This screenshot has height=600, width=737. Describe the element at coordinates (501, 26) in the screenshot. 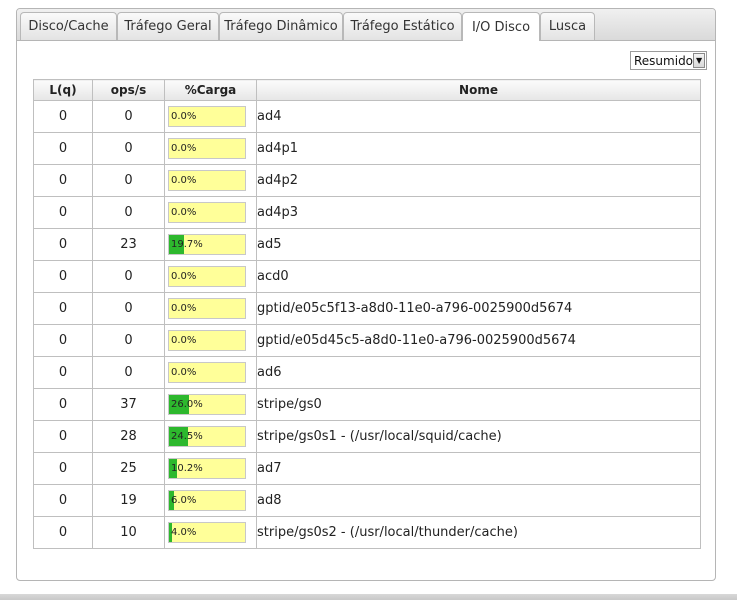

I see `tab-io-disco: I/O Disco` at that location.